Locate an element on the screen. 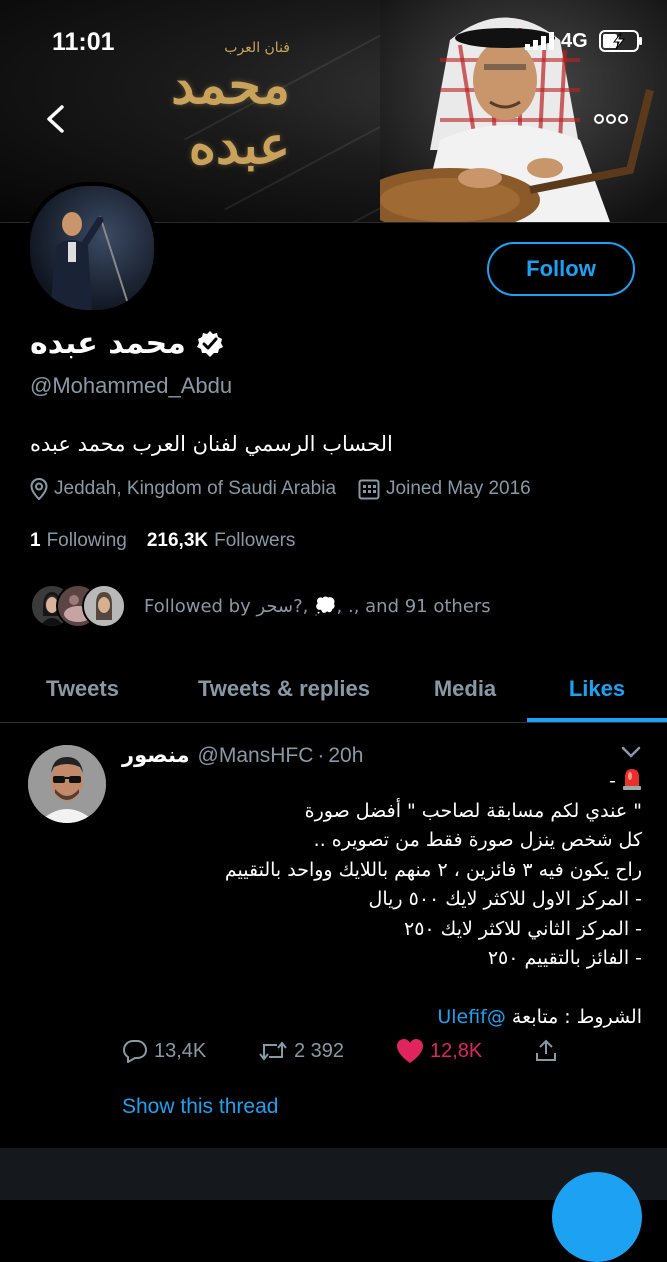 This screenshot has width=667, height=1262. following-count: 1 is located at coordinates (35, 540).